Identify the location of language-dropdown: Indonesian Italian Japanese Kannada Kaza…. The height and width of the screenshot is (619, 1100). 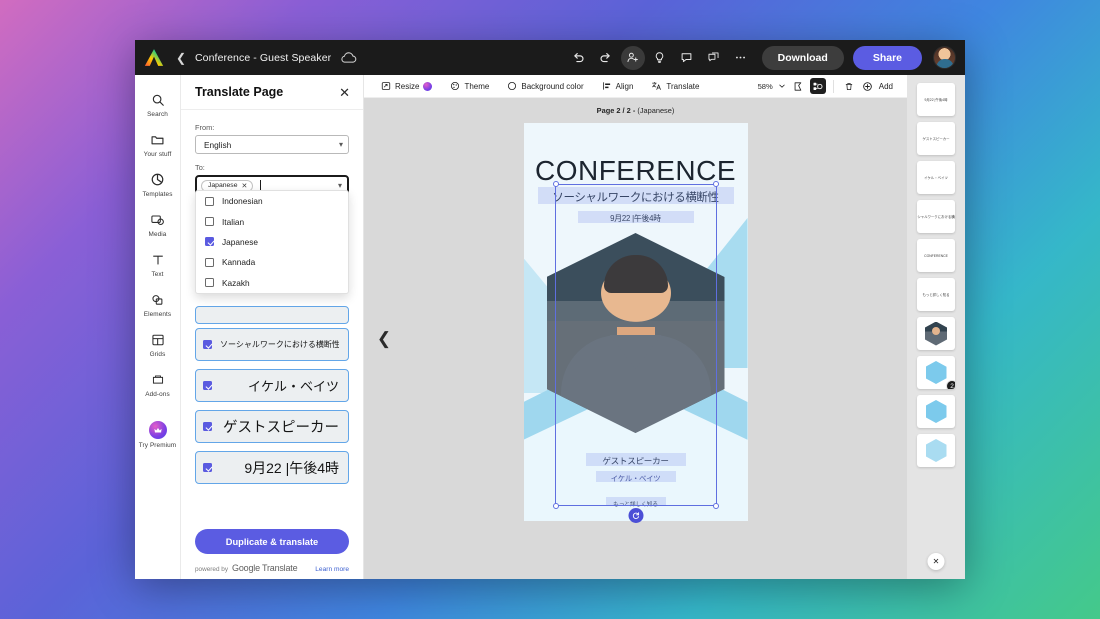
(272, 242).